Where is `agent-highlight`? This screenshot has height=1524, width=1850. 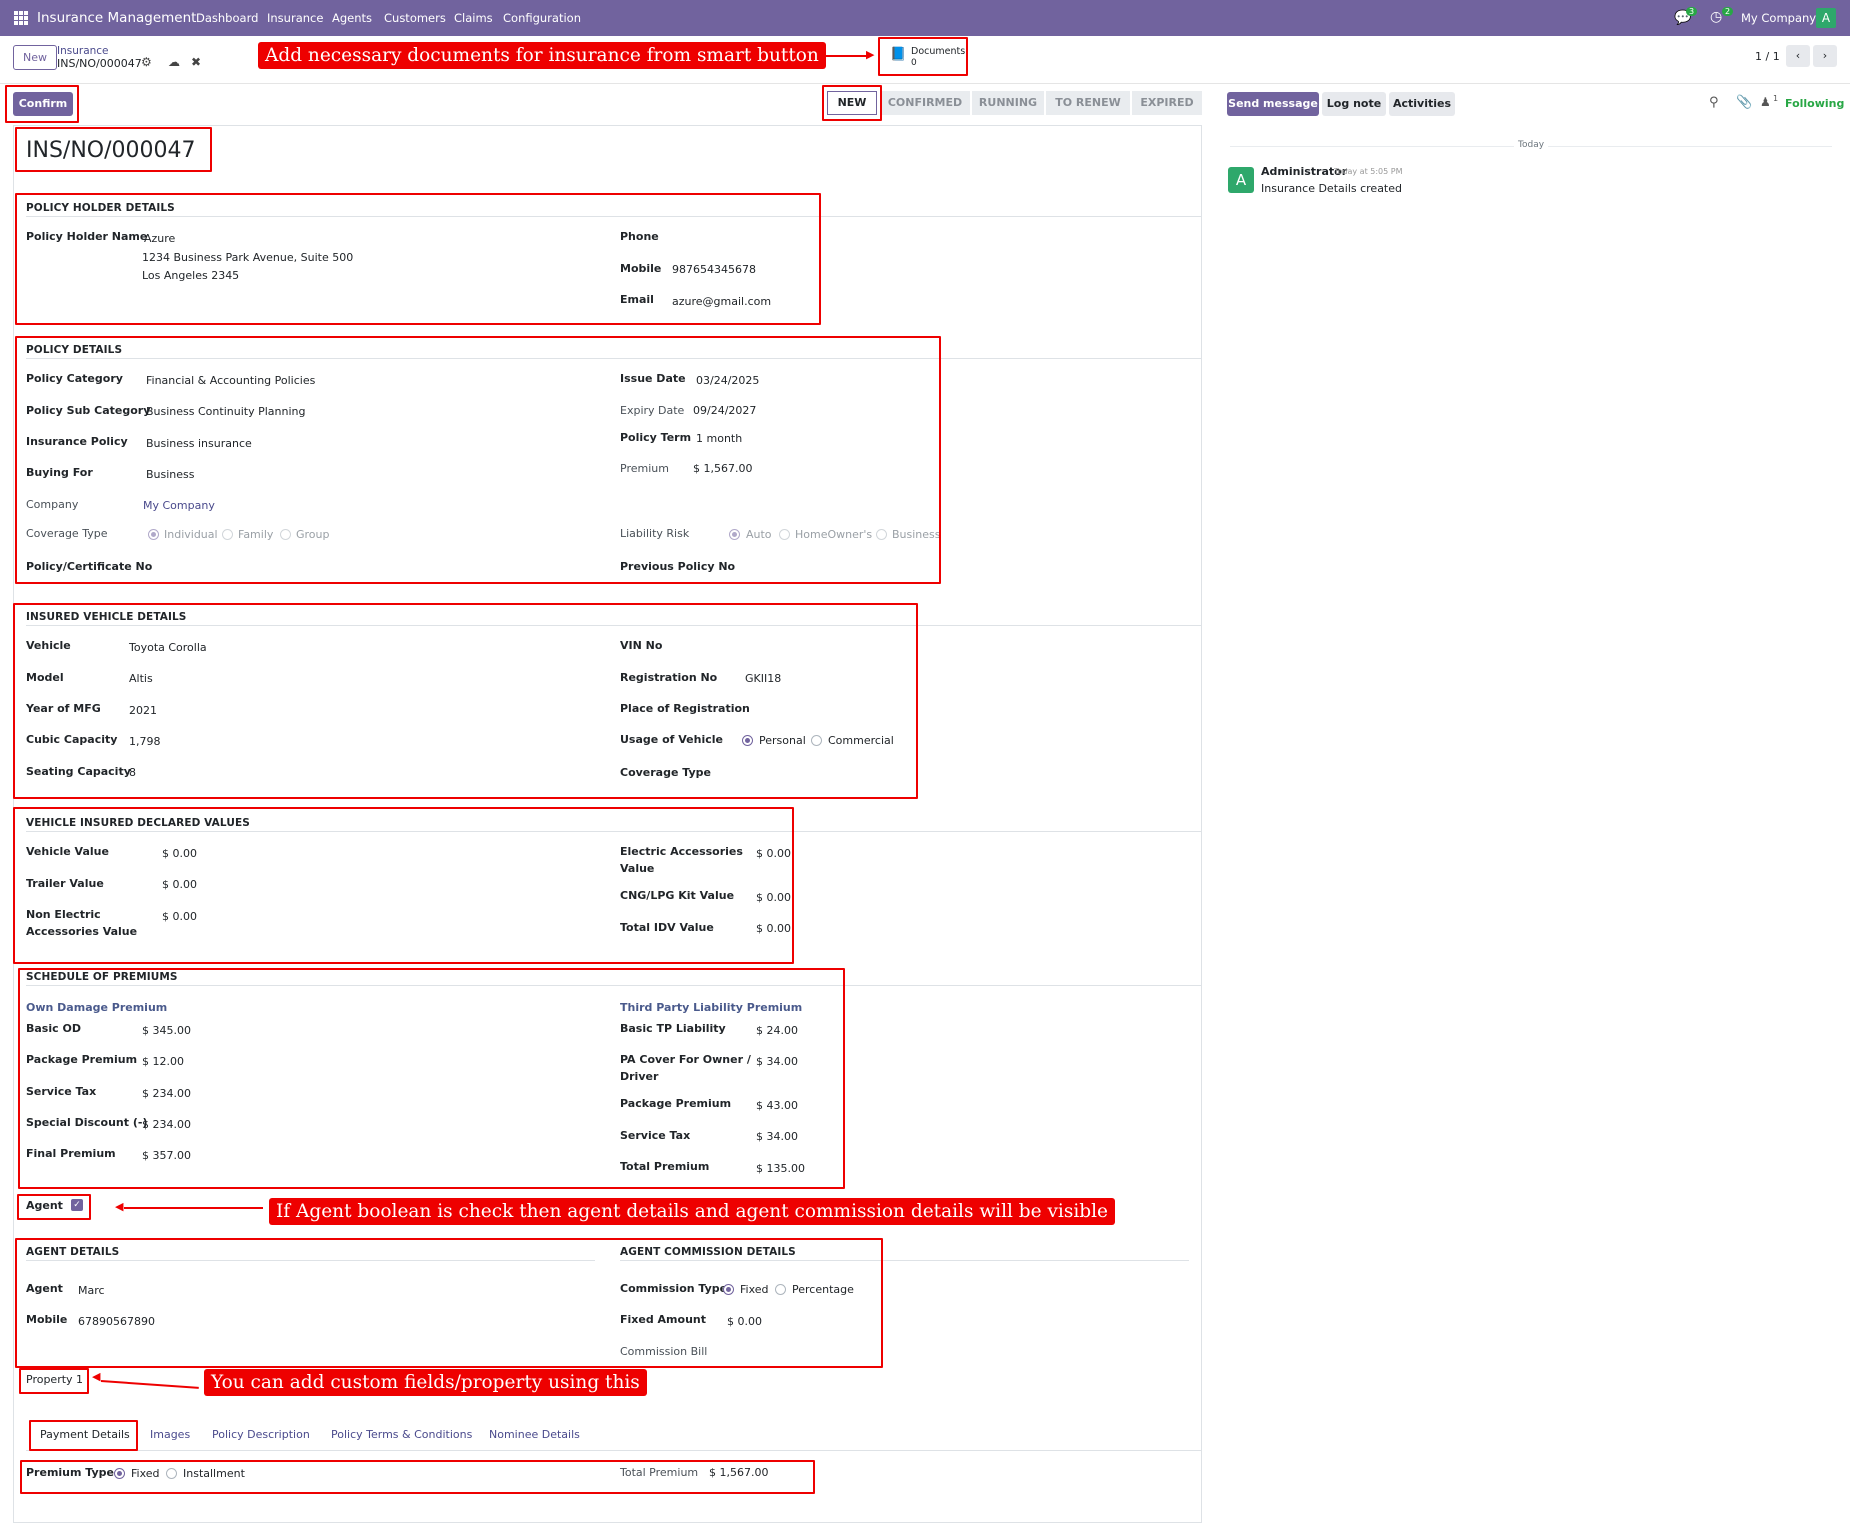 agent-highlight is located at coordinates (449, 1303).